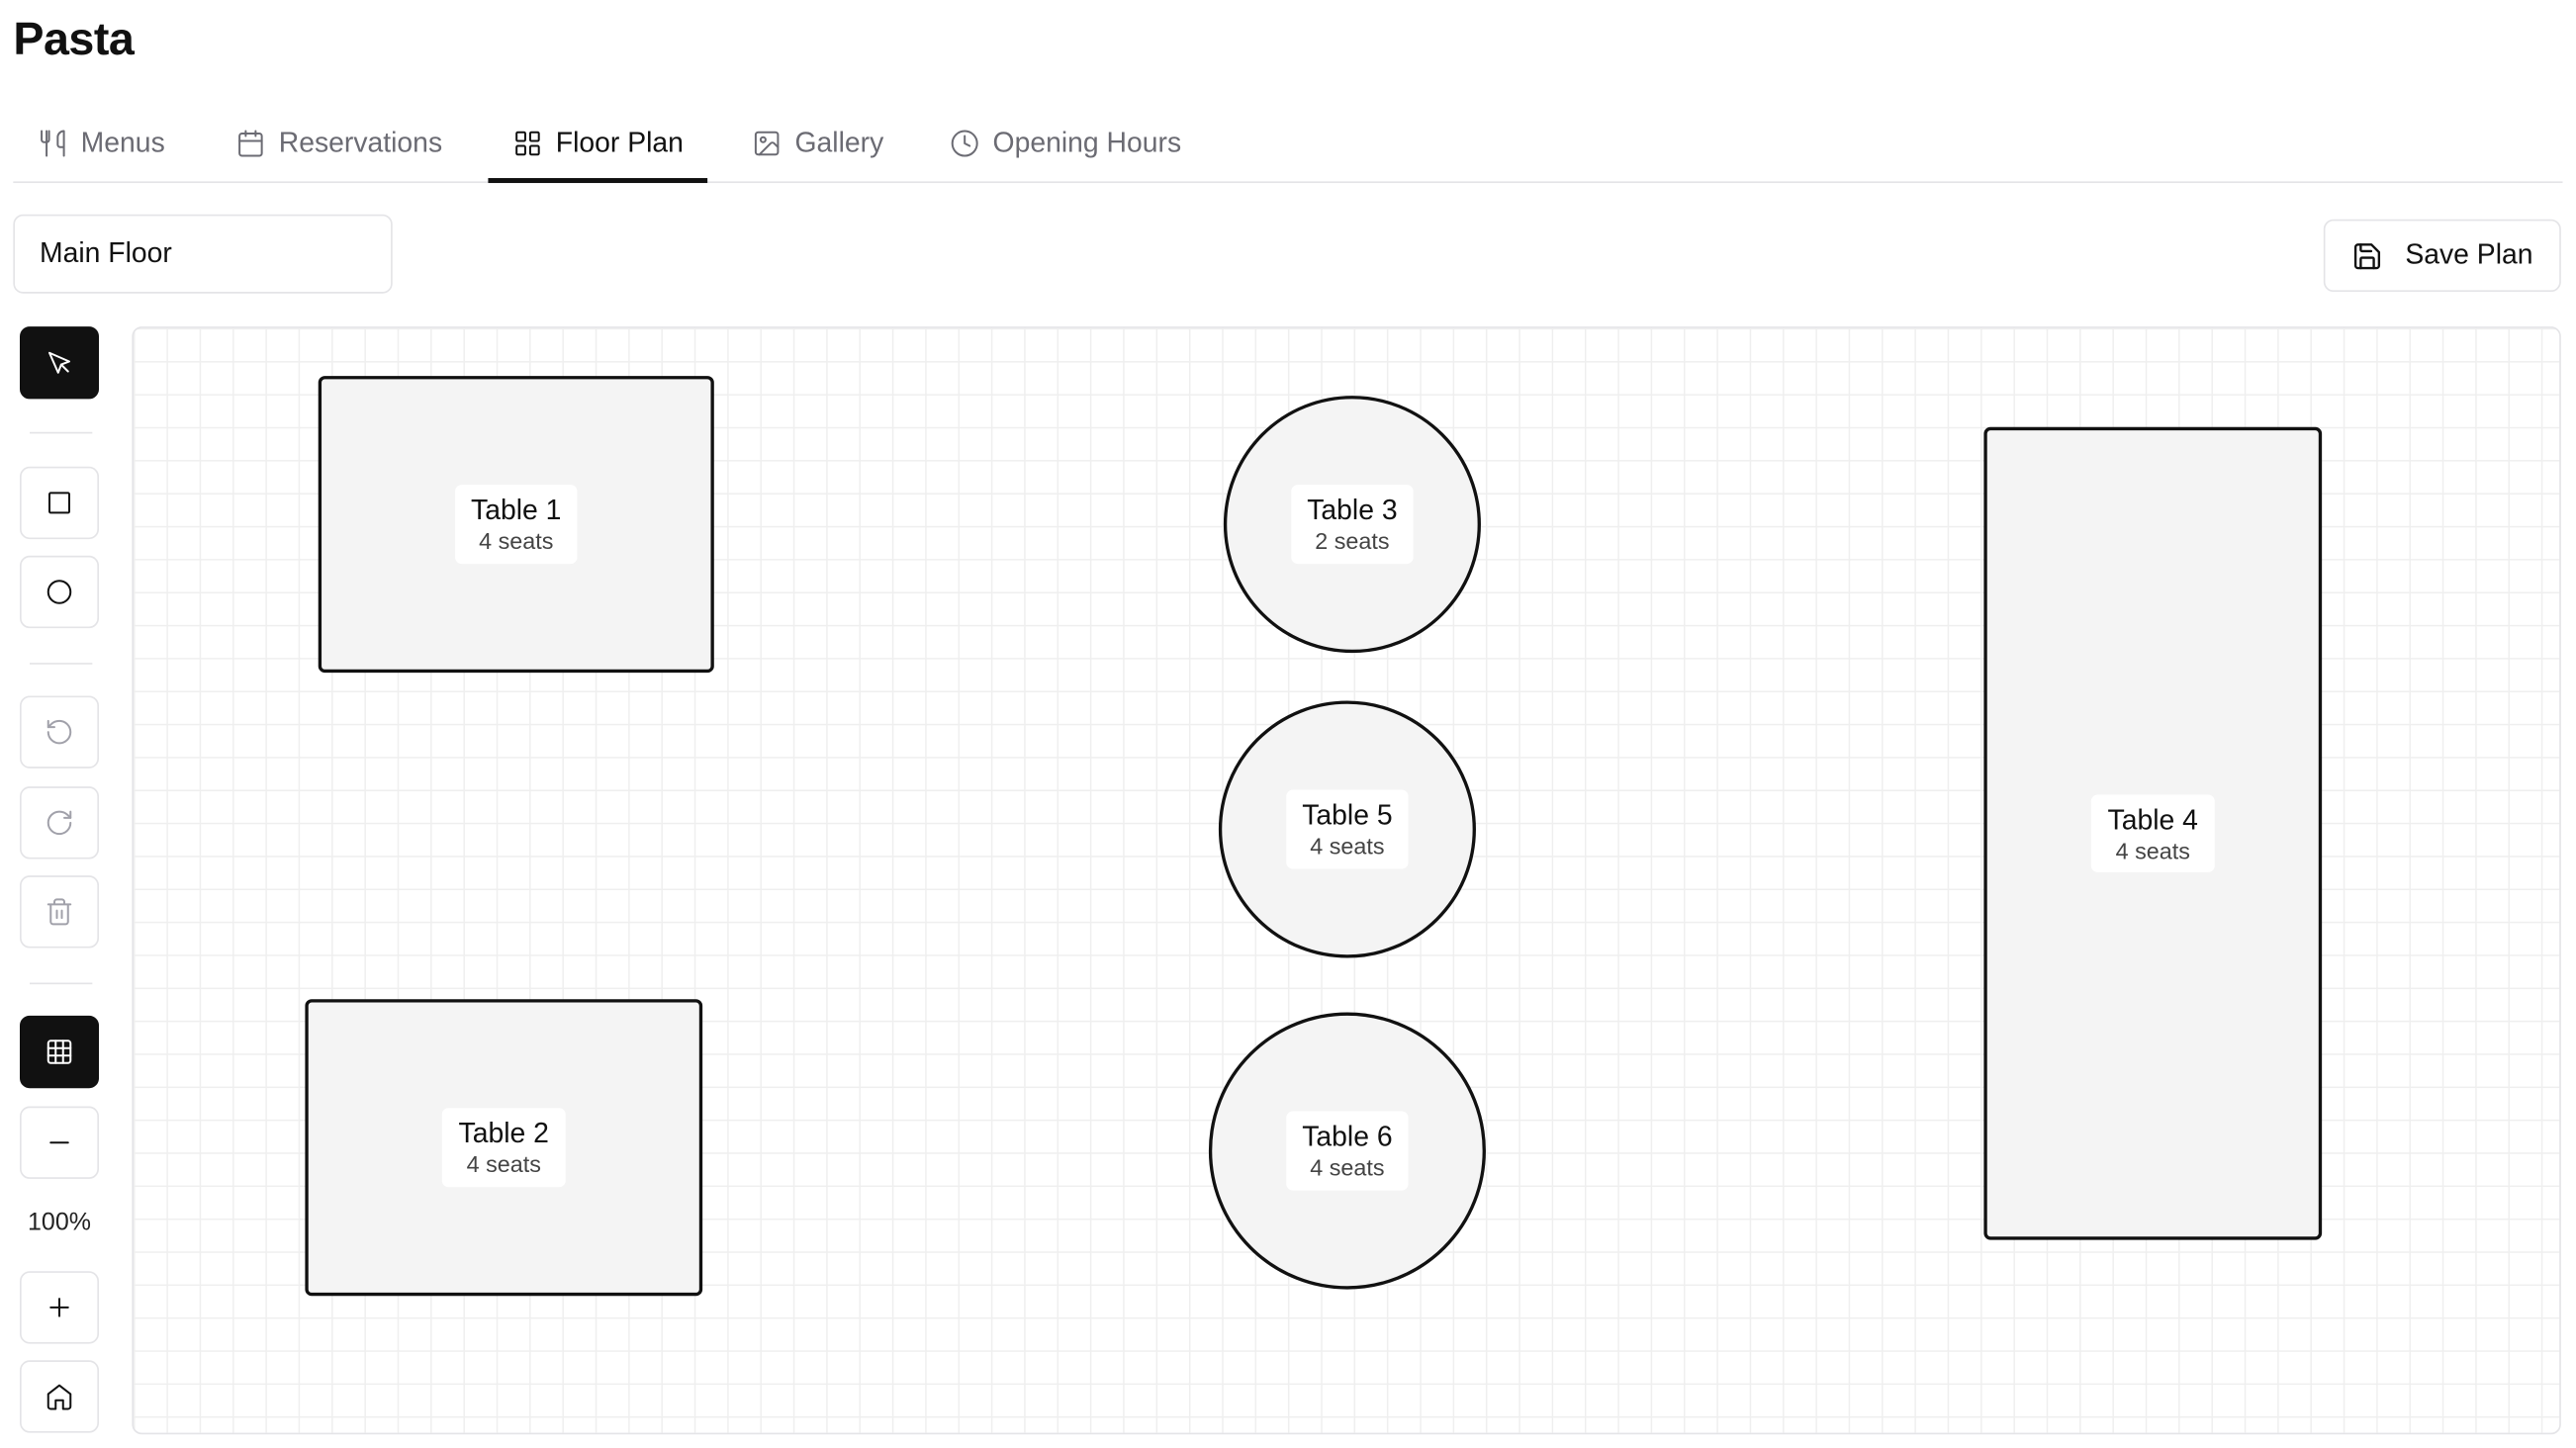  I want to click on table-name: Table 3, so click(1352, 510).